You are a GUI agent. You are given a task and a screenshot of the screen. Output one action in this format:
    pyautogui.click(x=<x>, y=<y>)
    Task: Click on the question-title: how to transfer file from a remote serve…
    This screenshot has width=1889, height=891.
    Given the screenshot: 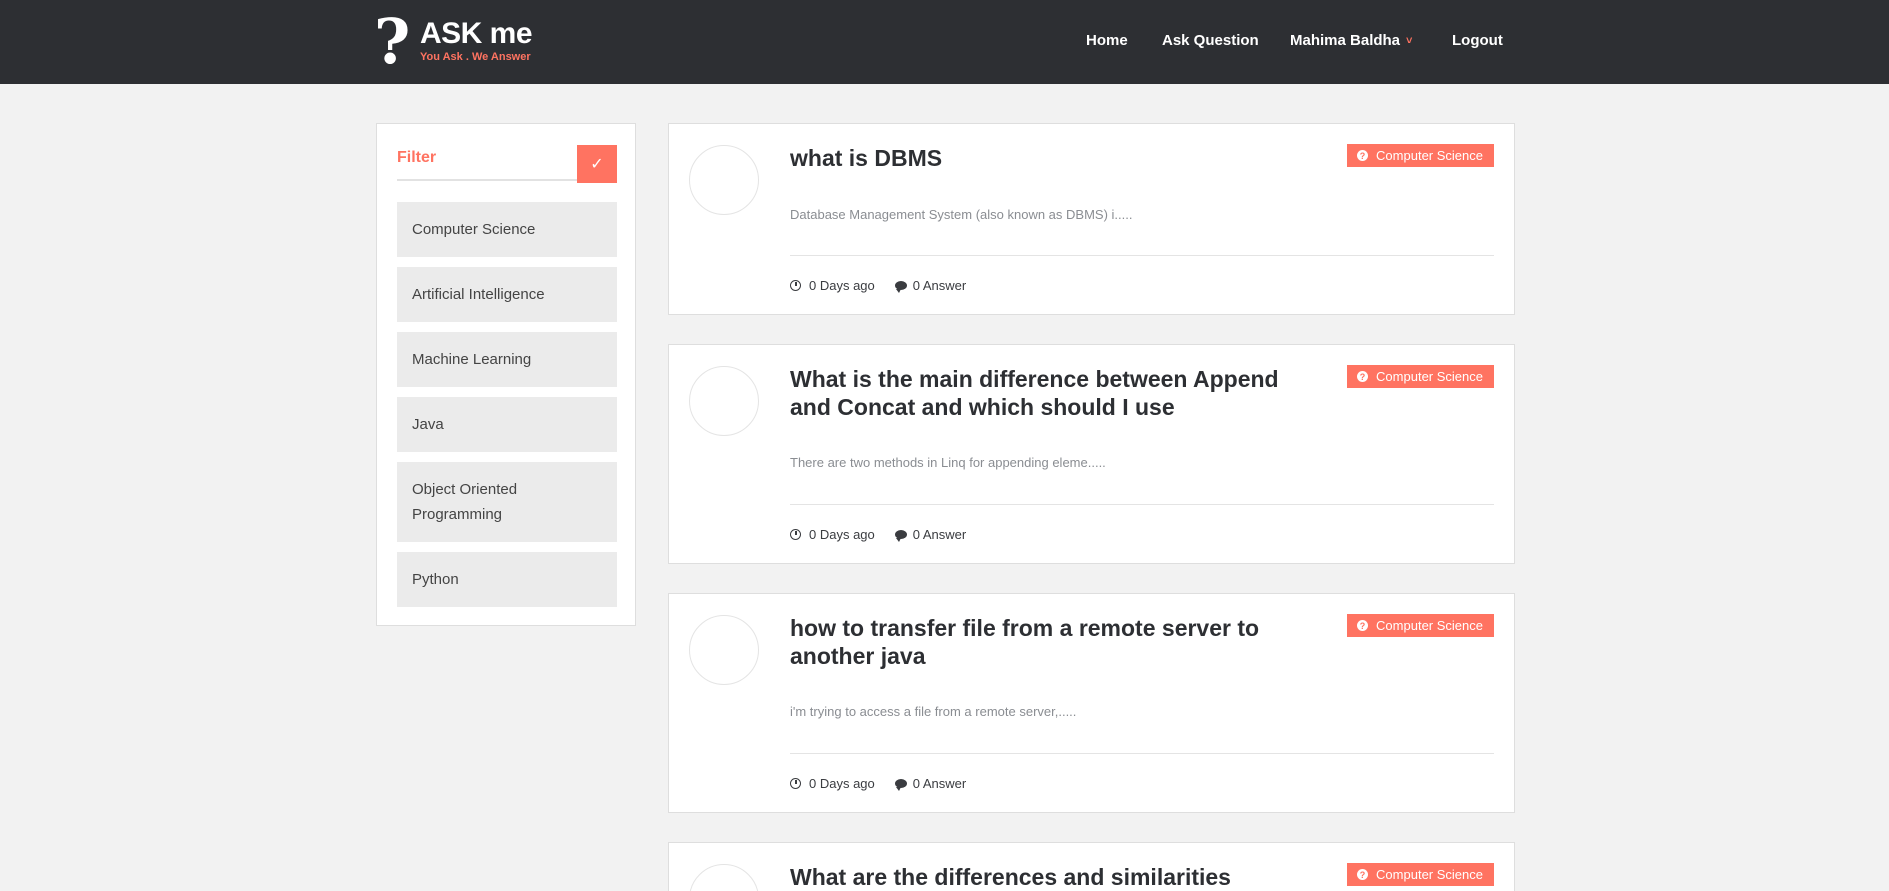 What is the action you would take?
    pyautogui.click(x=1045, y=642)
    